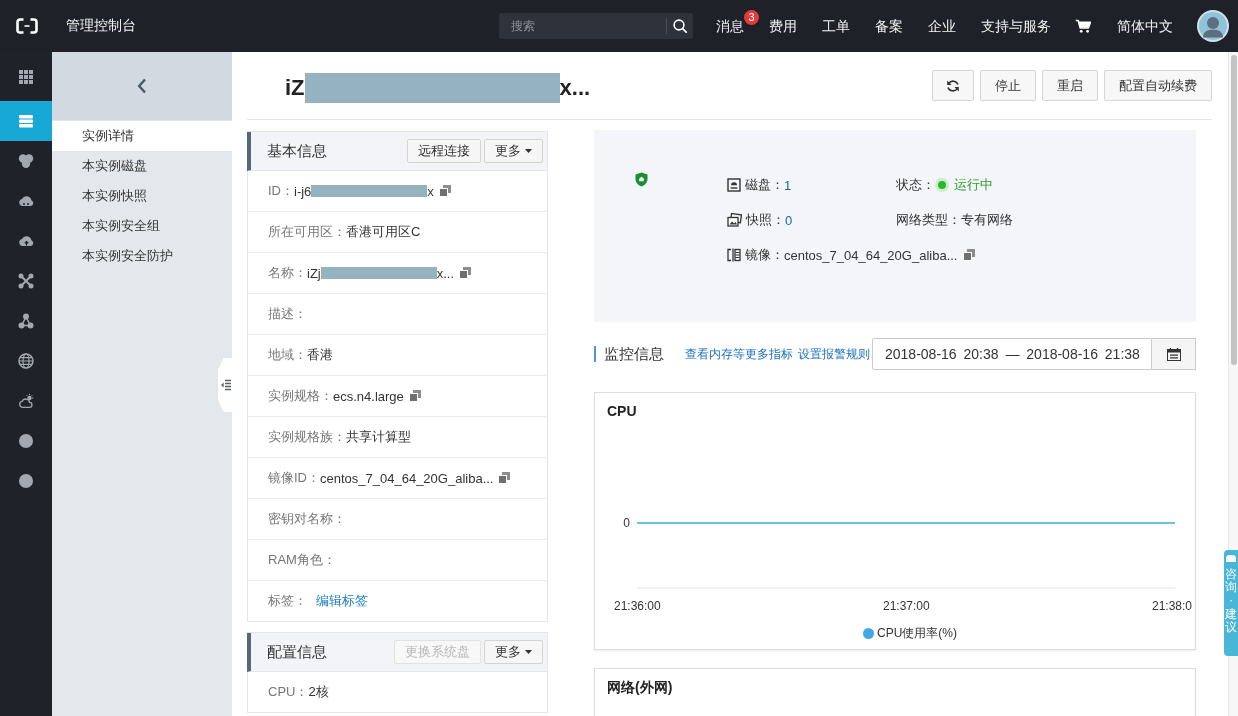  What do you see at coordinates (834, 354) in the screenshot?
I see `monitor-link: 设置报警规则` at bounding box center [834, 354].